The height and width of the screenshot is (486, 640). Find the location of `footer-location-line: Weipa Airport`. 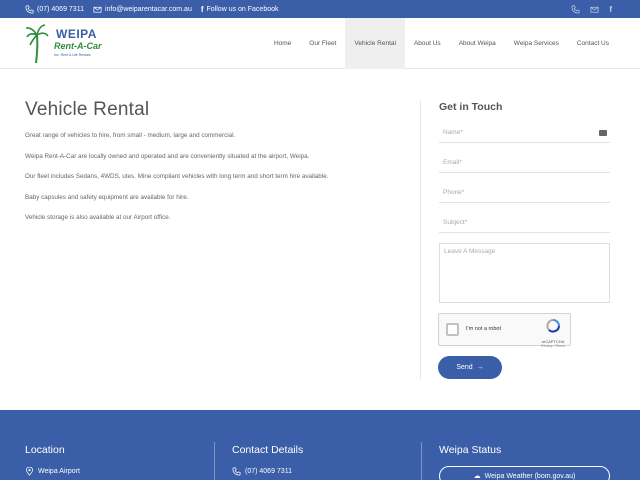

footer-location-line: Weipa Airport is located at coordinates (52, 471).